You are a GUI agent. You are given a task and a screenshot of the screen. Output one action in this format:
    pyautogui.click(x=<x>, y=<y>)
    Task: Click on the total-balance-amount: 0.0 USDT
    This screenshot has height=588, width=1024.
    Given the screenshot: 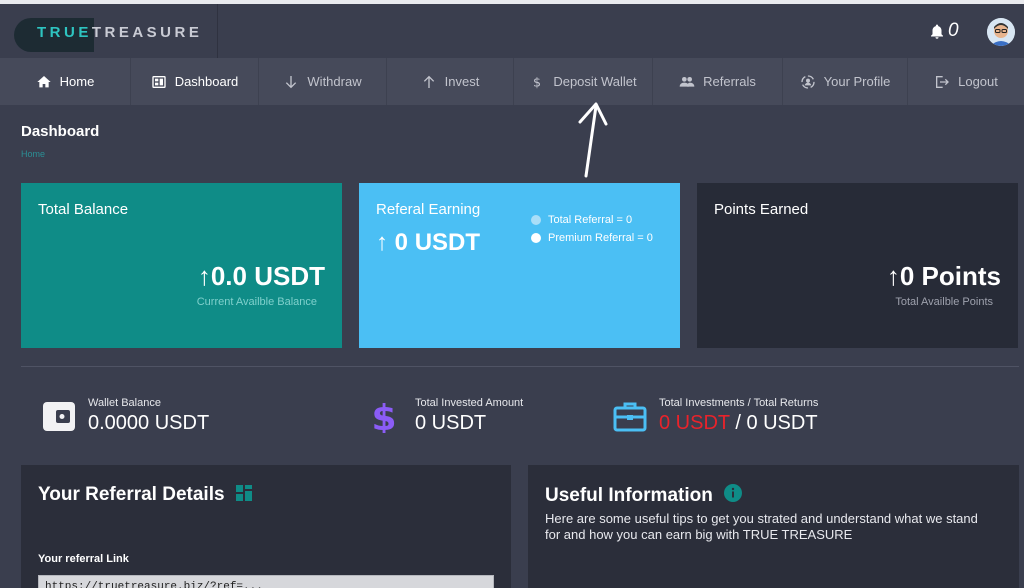 What is the action you would take?
    pyautogui.click(x=267, y=276)
    